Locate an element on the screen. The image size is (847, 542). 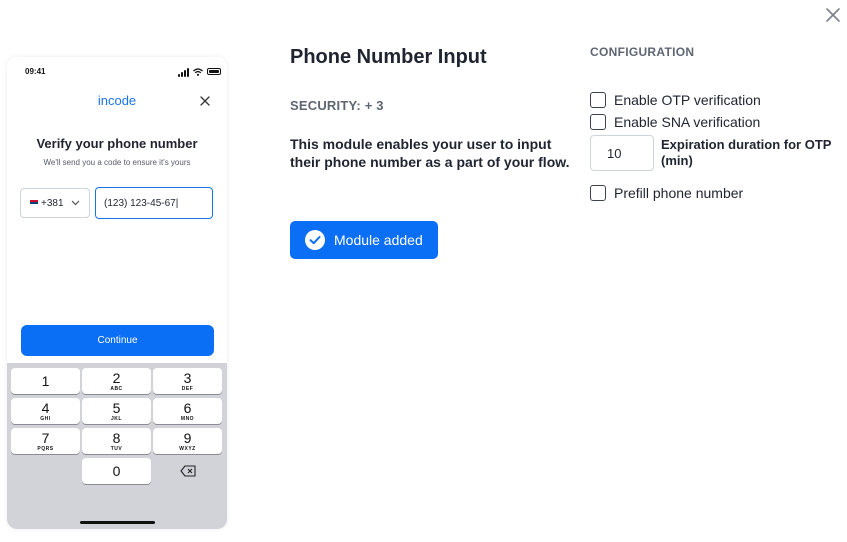
key-letters: WXYZ is located at coordinates (187, 449).